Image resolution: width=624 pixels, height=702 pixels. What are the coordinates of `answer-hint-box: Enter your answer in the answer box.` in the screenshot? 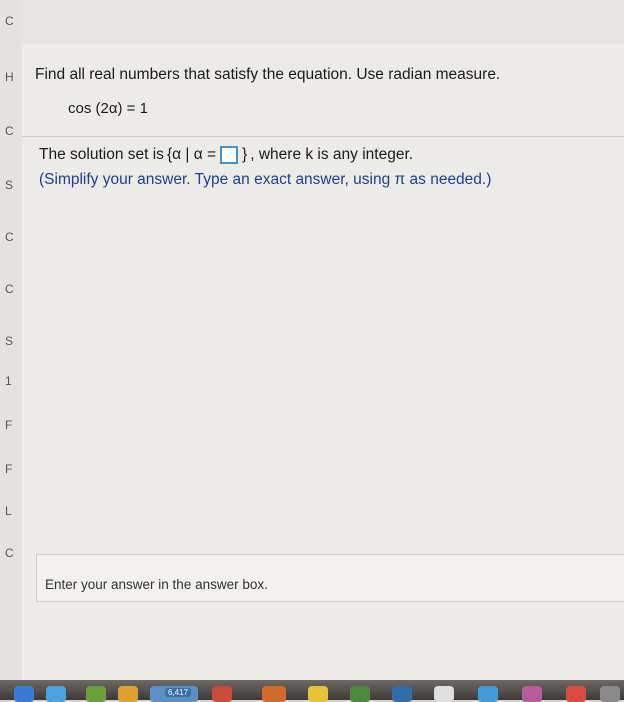 It's located at (330, 578).